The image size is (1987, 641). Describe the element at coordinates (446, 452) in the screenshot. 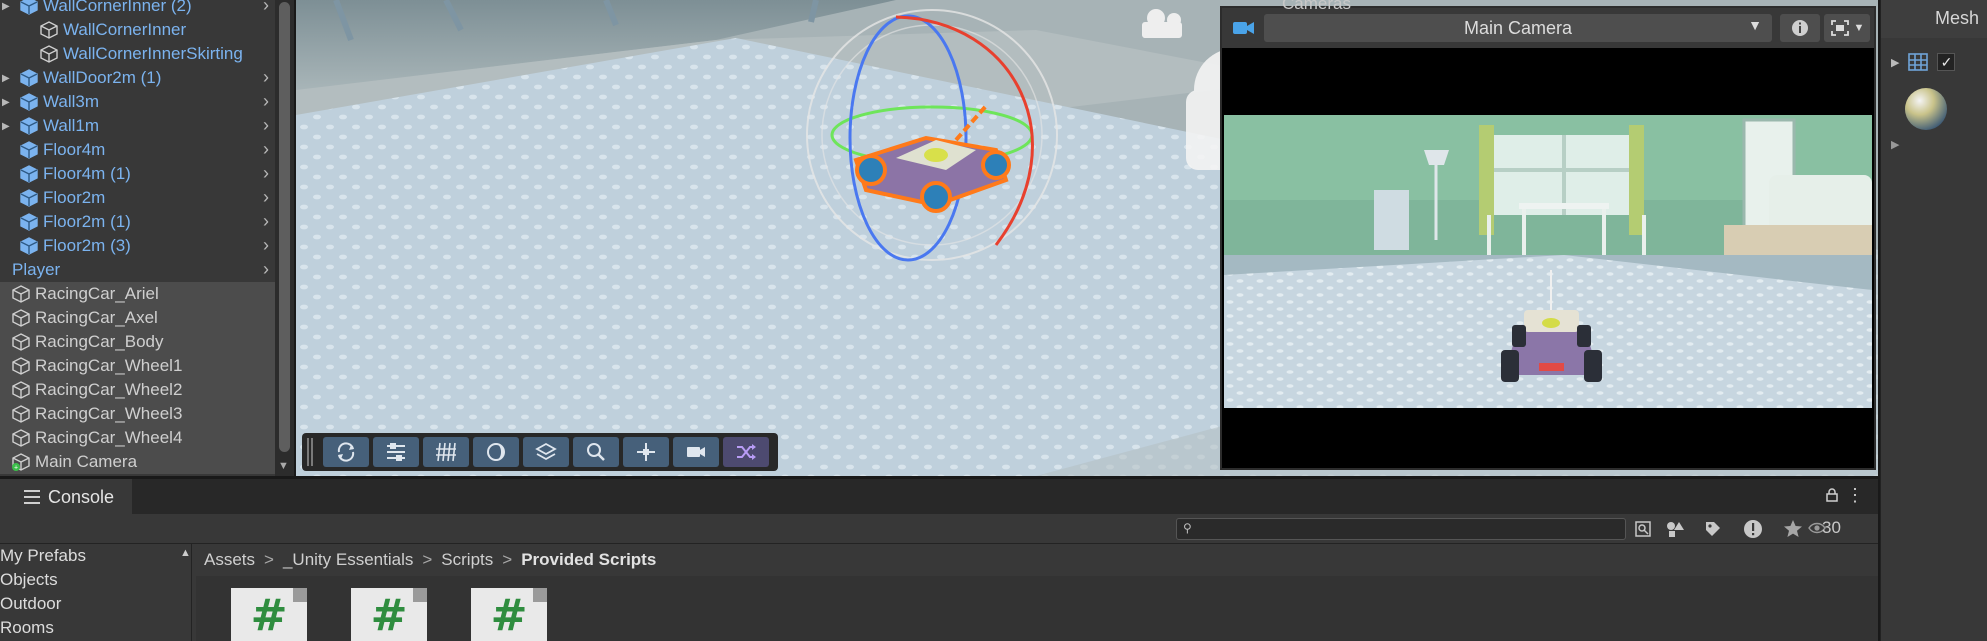

I see `grid-icon` at that location.